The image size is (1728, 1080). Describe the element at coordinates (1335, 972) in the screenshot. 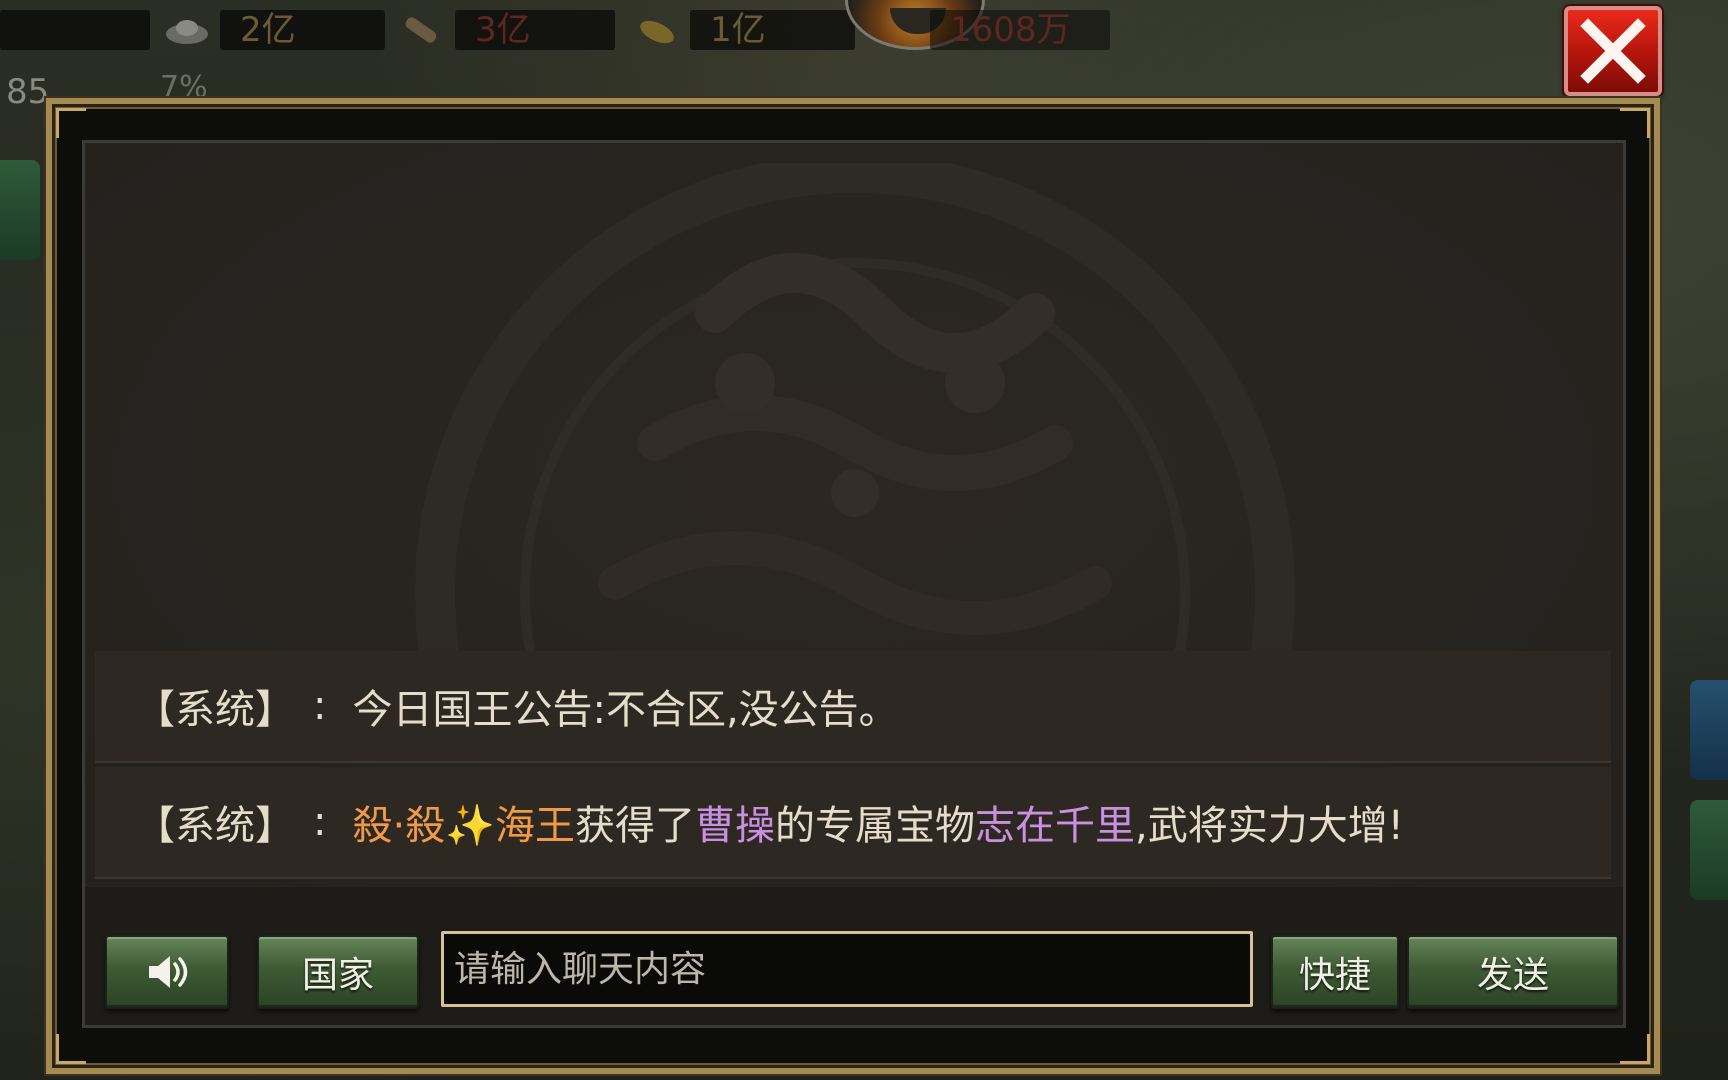

I see `quick-phrase-button: 快捷` at that location.